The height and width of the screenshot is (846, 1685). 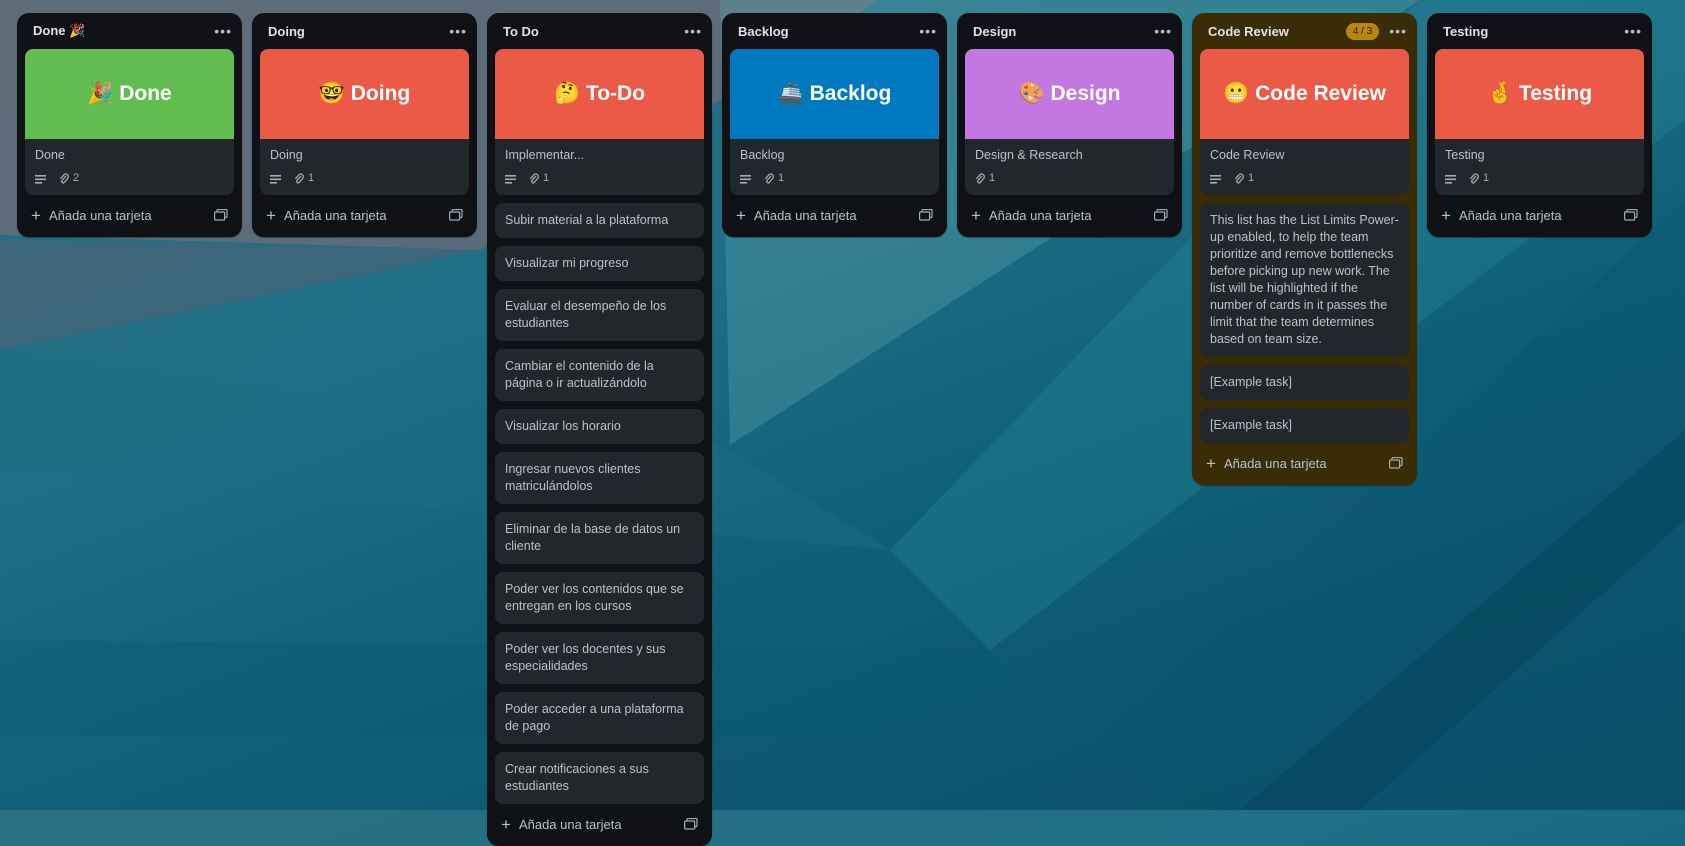 I want to click on list-title: Doing, so click(x=286, y=31).